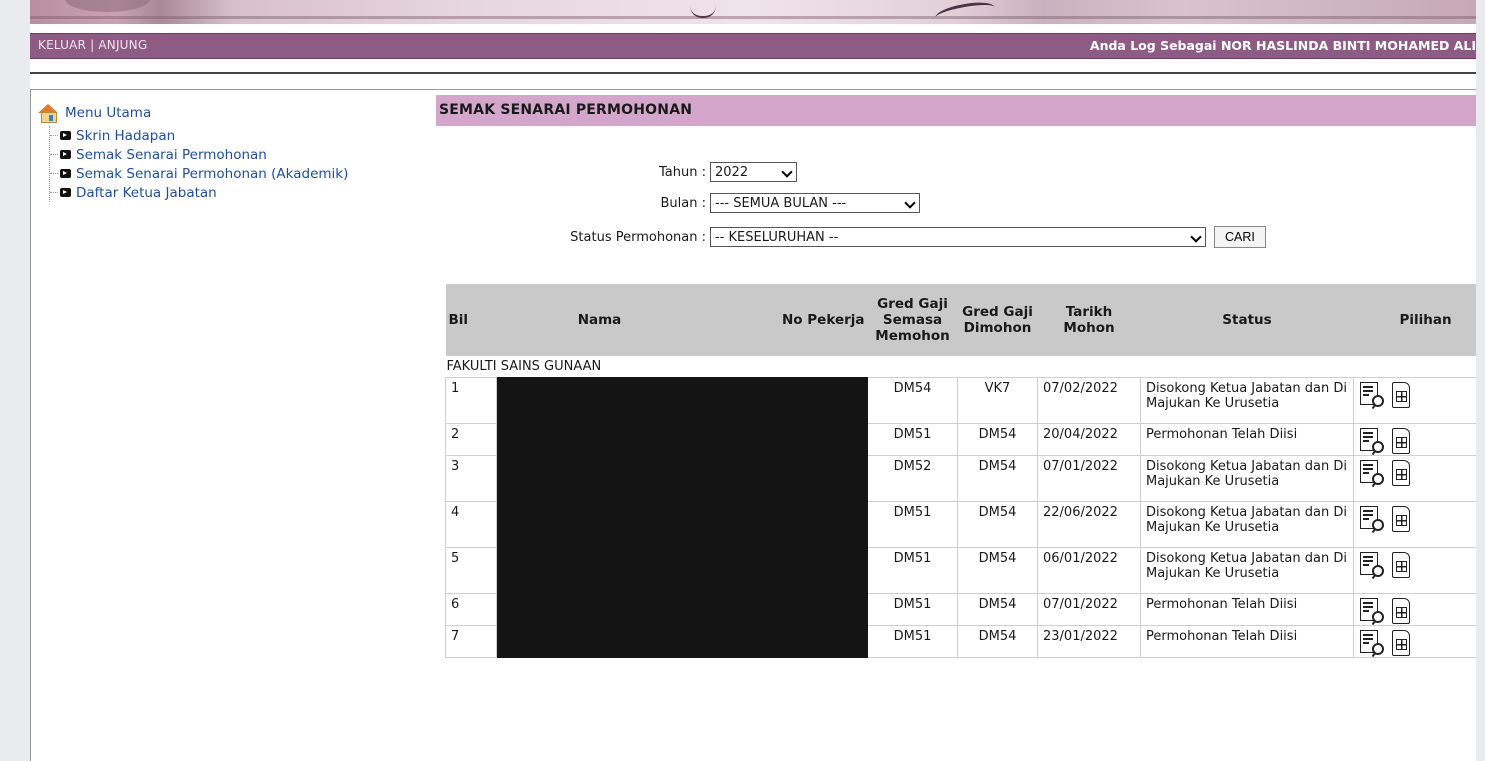  Describe the element at coordinates (1089, 524) in the screenshot. I see `cell-tarikh: 22/06/2022` at that location.